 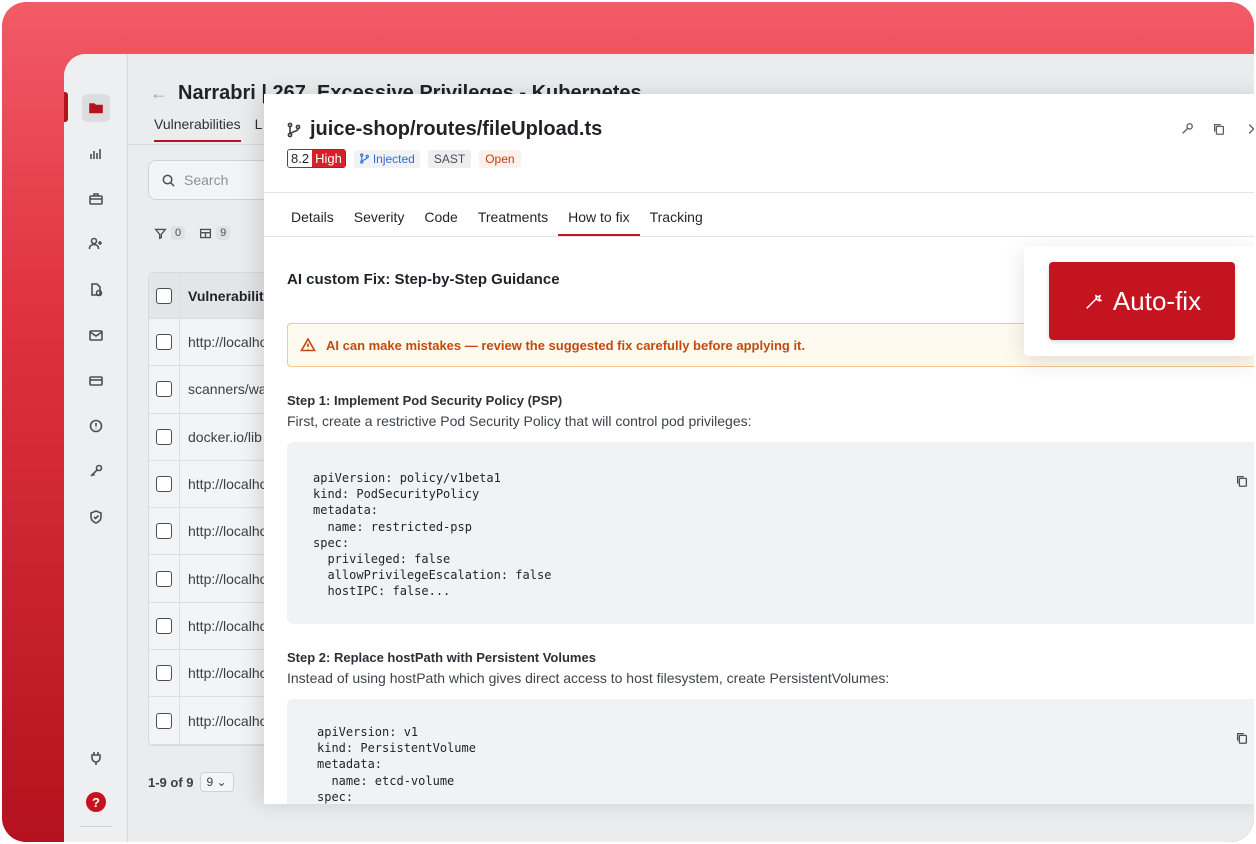 I want to click on table-cell: scanners/wa, so click(x=227, y=389).